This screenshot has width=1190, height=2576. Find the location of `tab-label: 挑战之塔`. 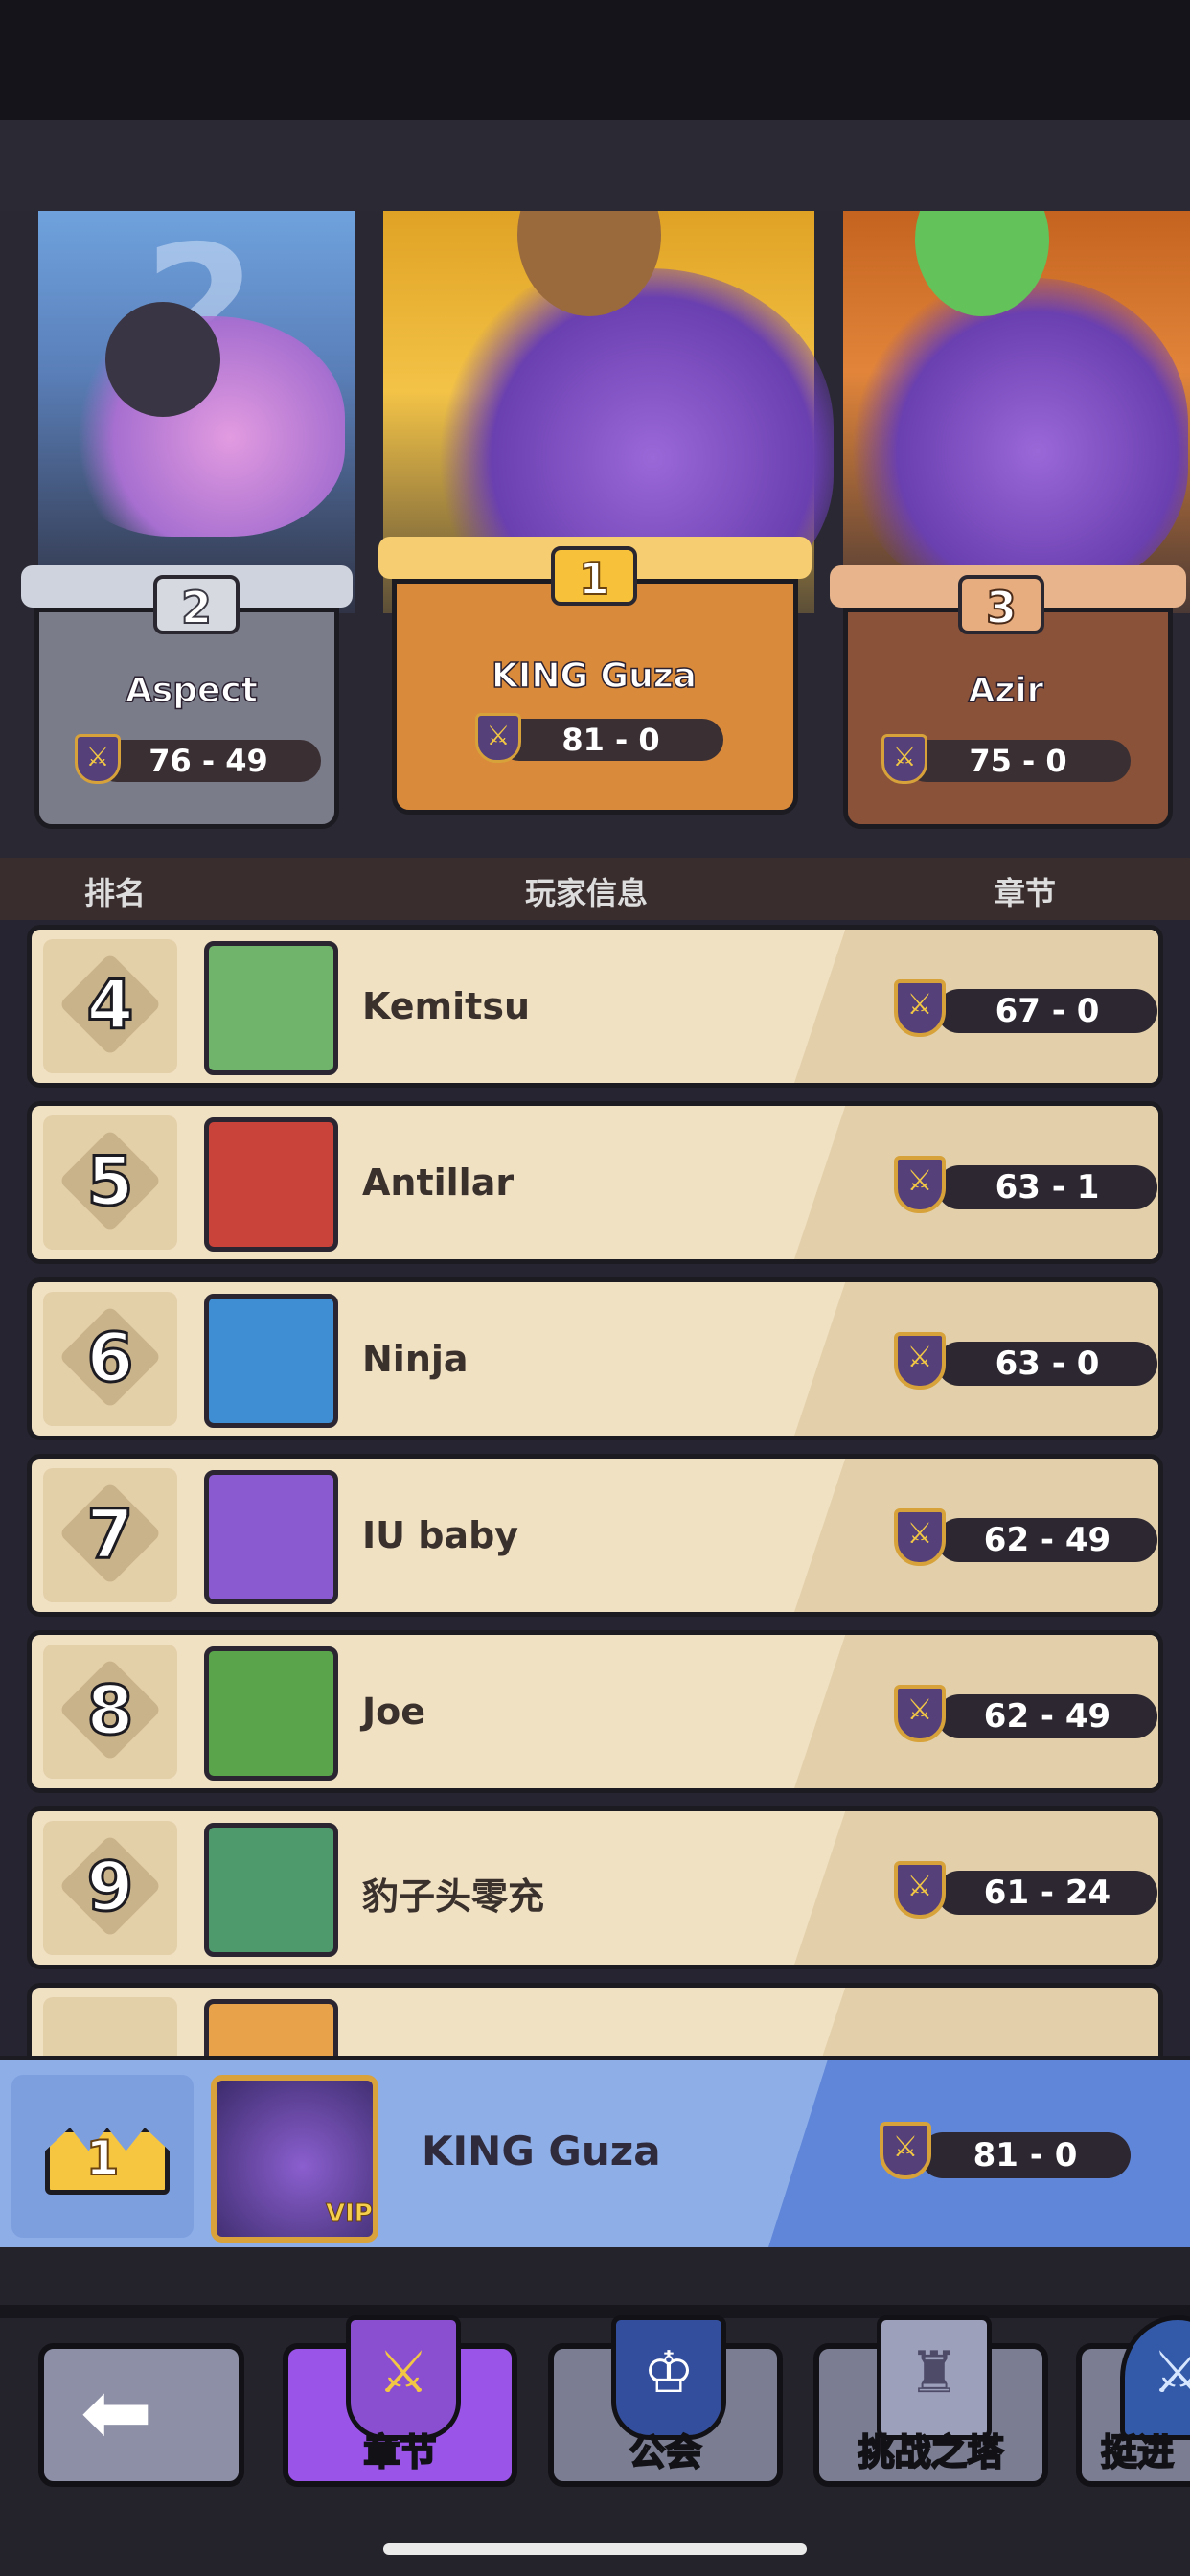

tab-label: 挑战之塔 is located at coordinates (931, 2452).